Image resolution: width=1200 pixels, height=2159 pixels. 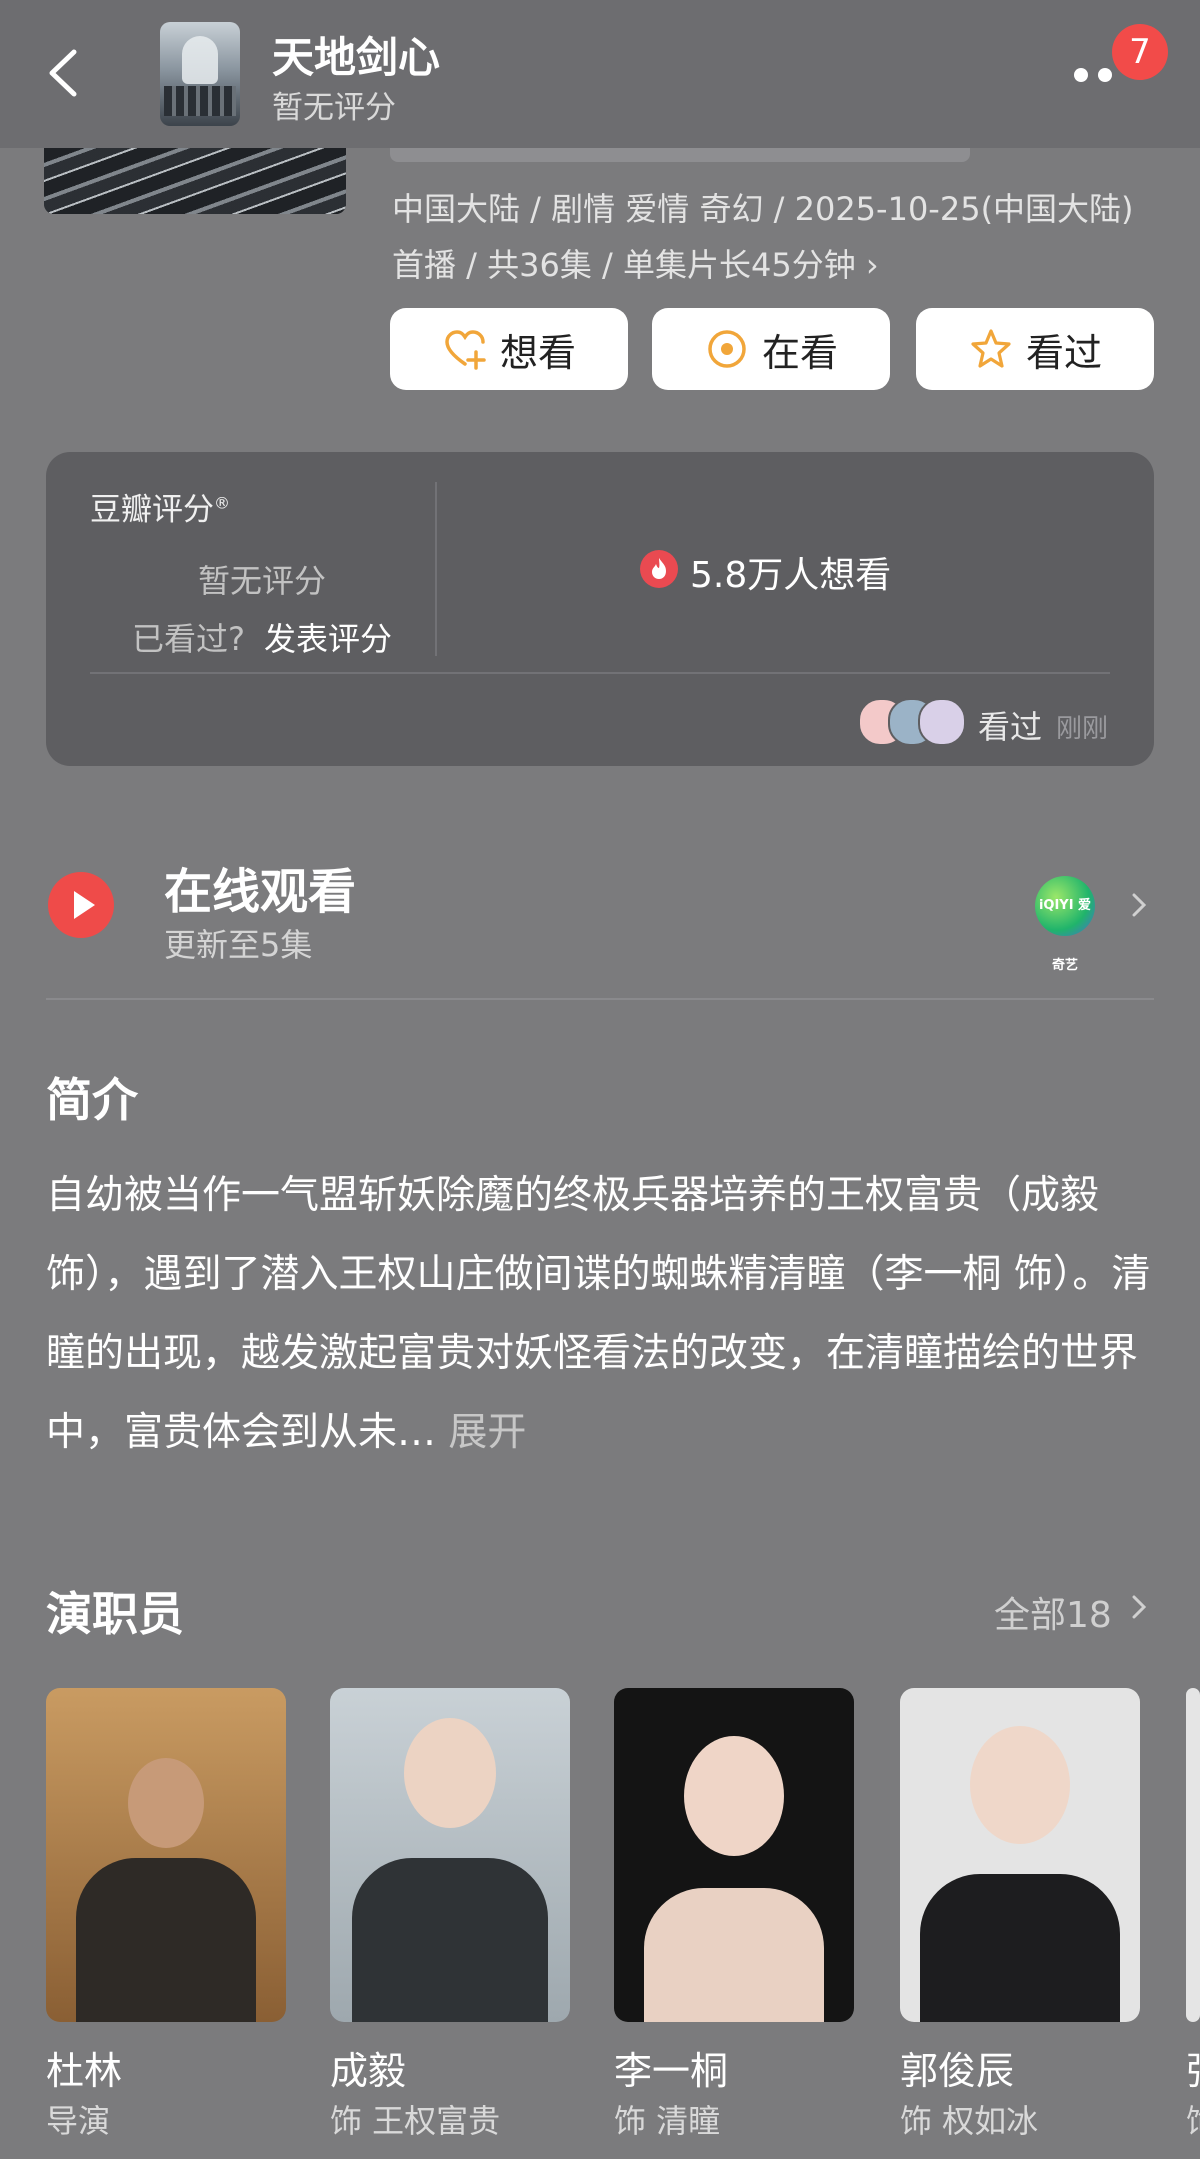 What do you see at coordinates (635, 263) in the screenshot?
I see `meta-info-line2: 首播 / 共36集 / 单集片长45分钟 ›` at bounding box center [635, 263].